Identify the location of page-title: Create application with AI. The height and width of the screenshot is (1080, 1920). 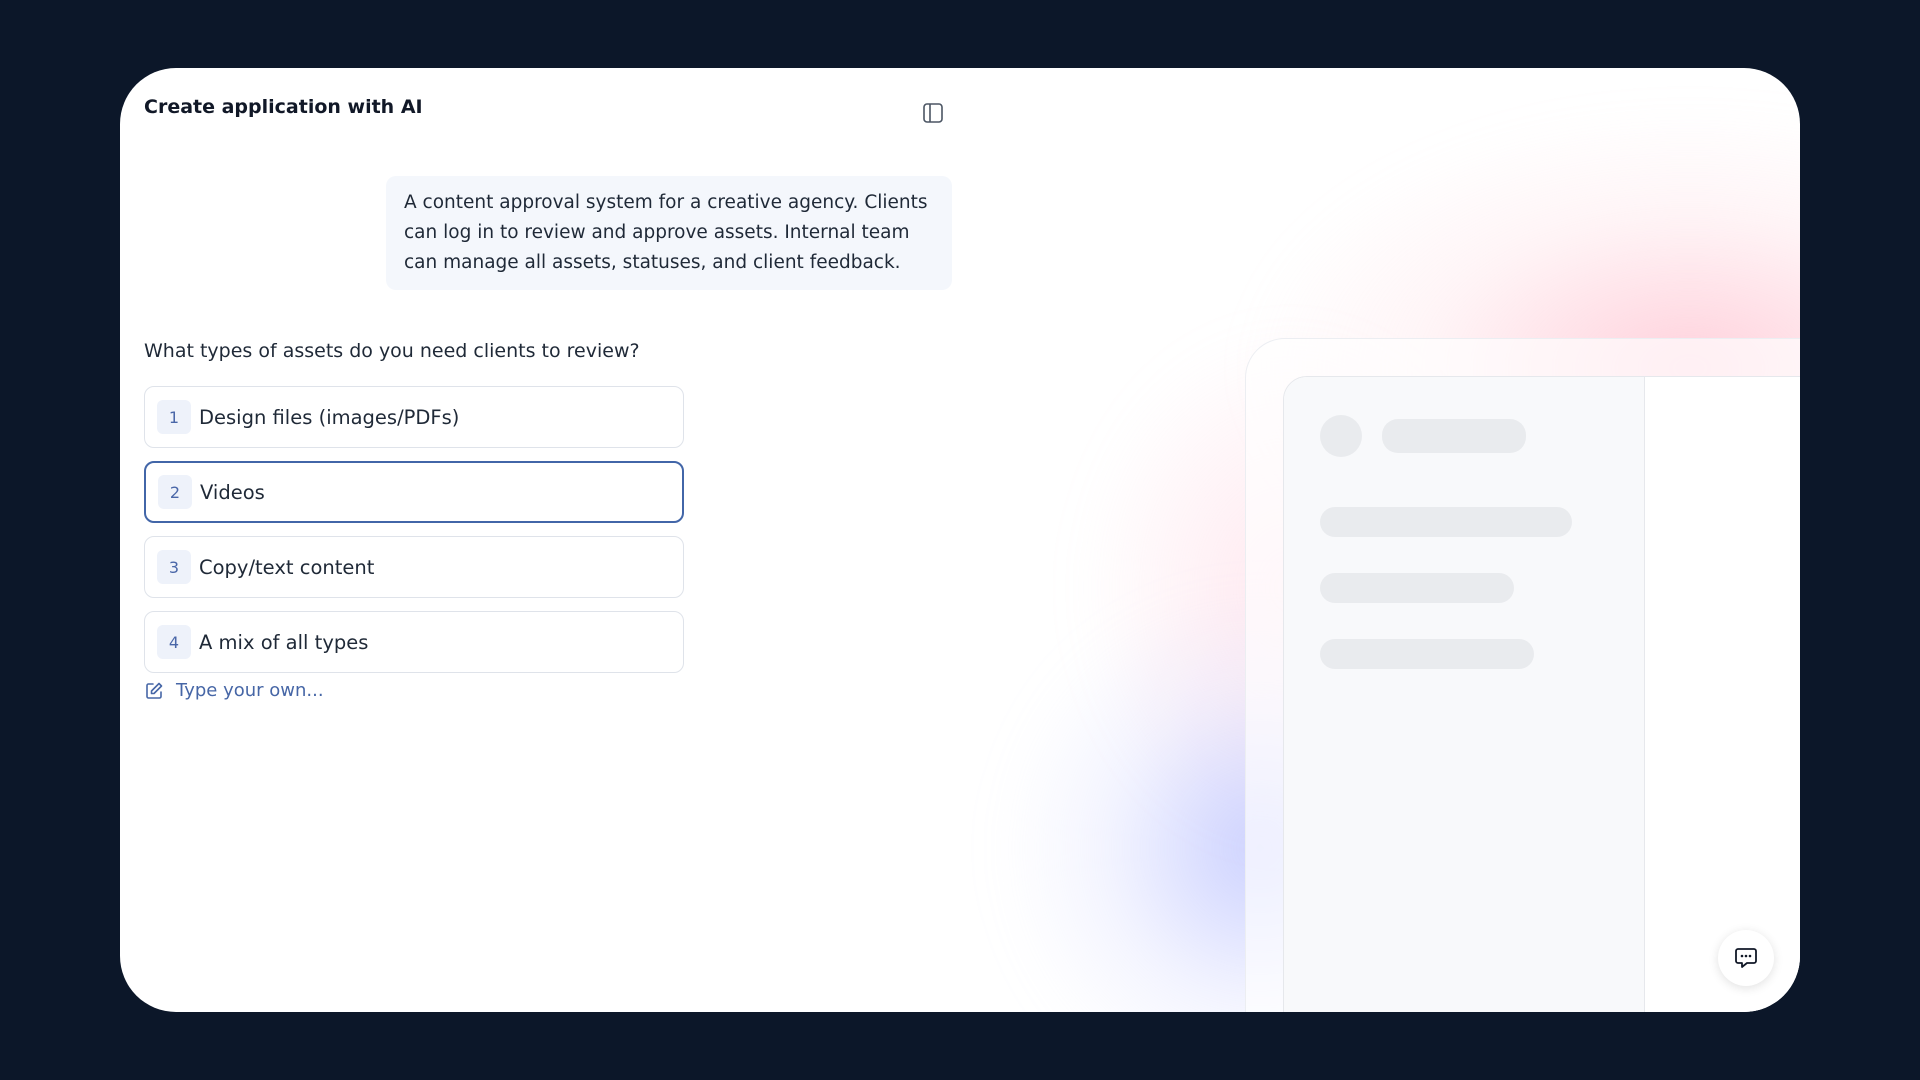
(283, 107).